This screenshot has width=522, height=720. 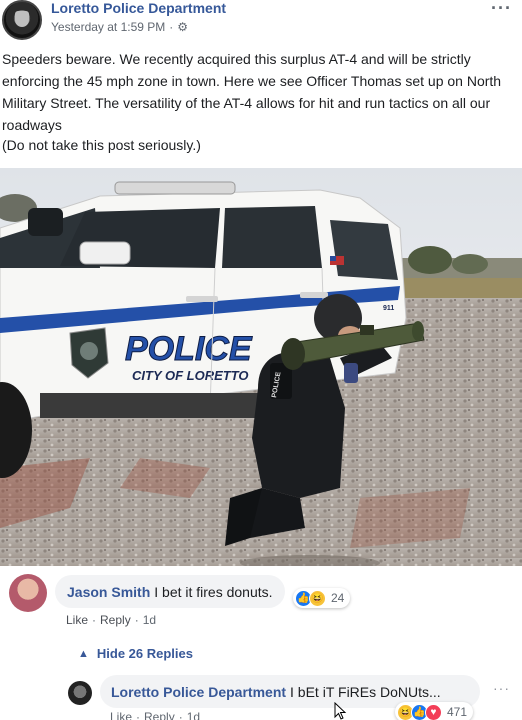 What do you see at coordinates (138, 8) in the screenshot?
I see `page-name-link: Loretto Police Department` at bounding box center [138, 8].